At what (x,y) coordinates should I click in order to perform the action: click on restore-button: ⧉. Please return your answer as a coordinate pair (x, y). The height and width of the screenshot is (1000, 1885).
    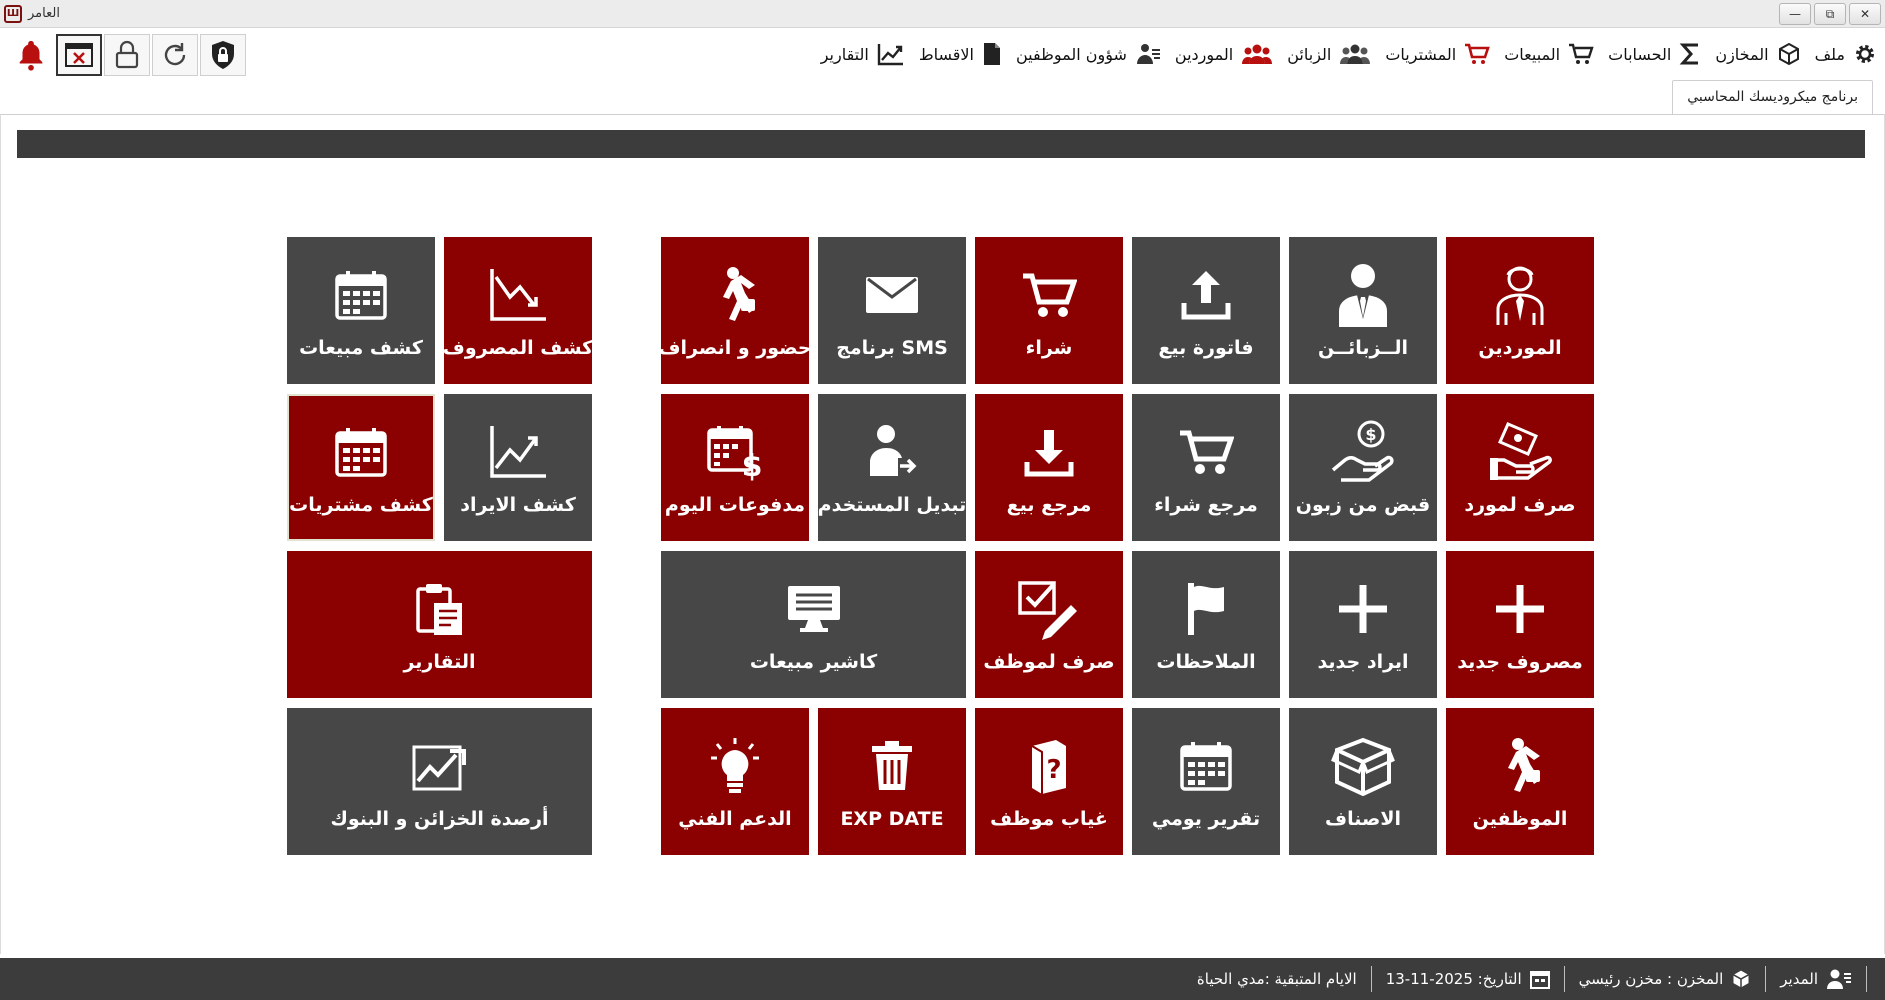
    Looking at the image, I should click on (1830, 14).